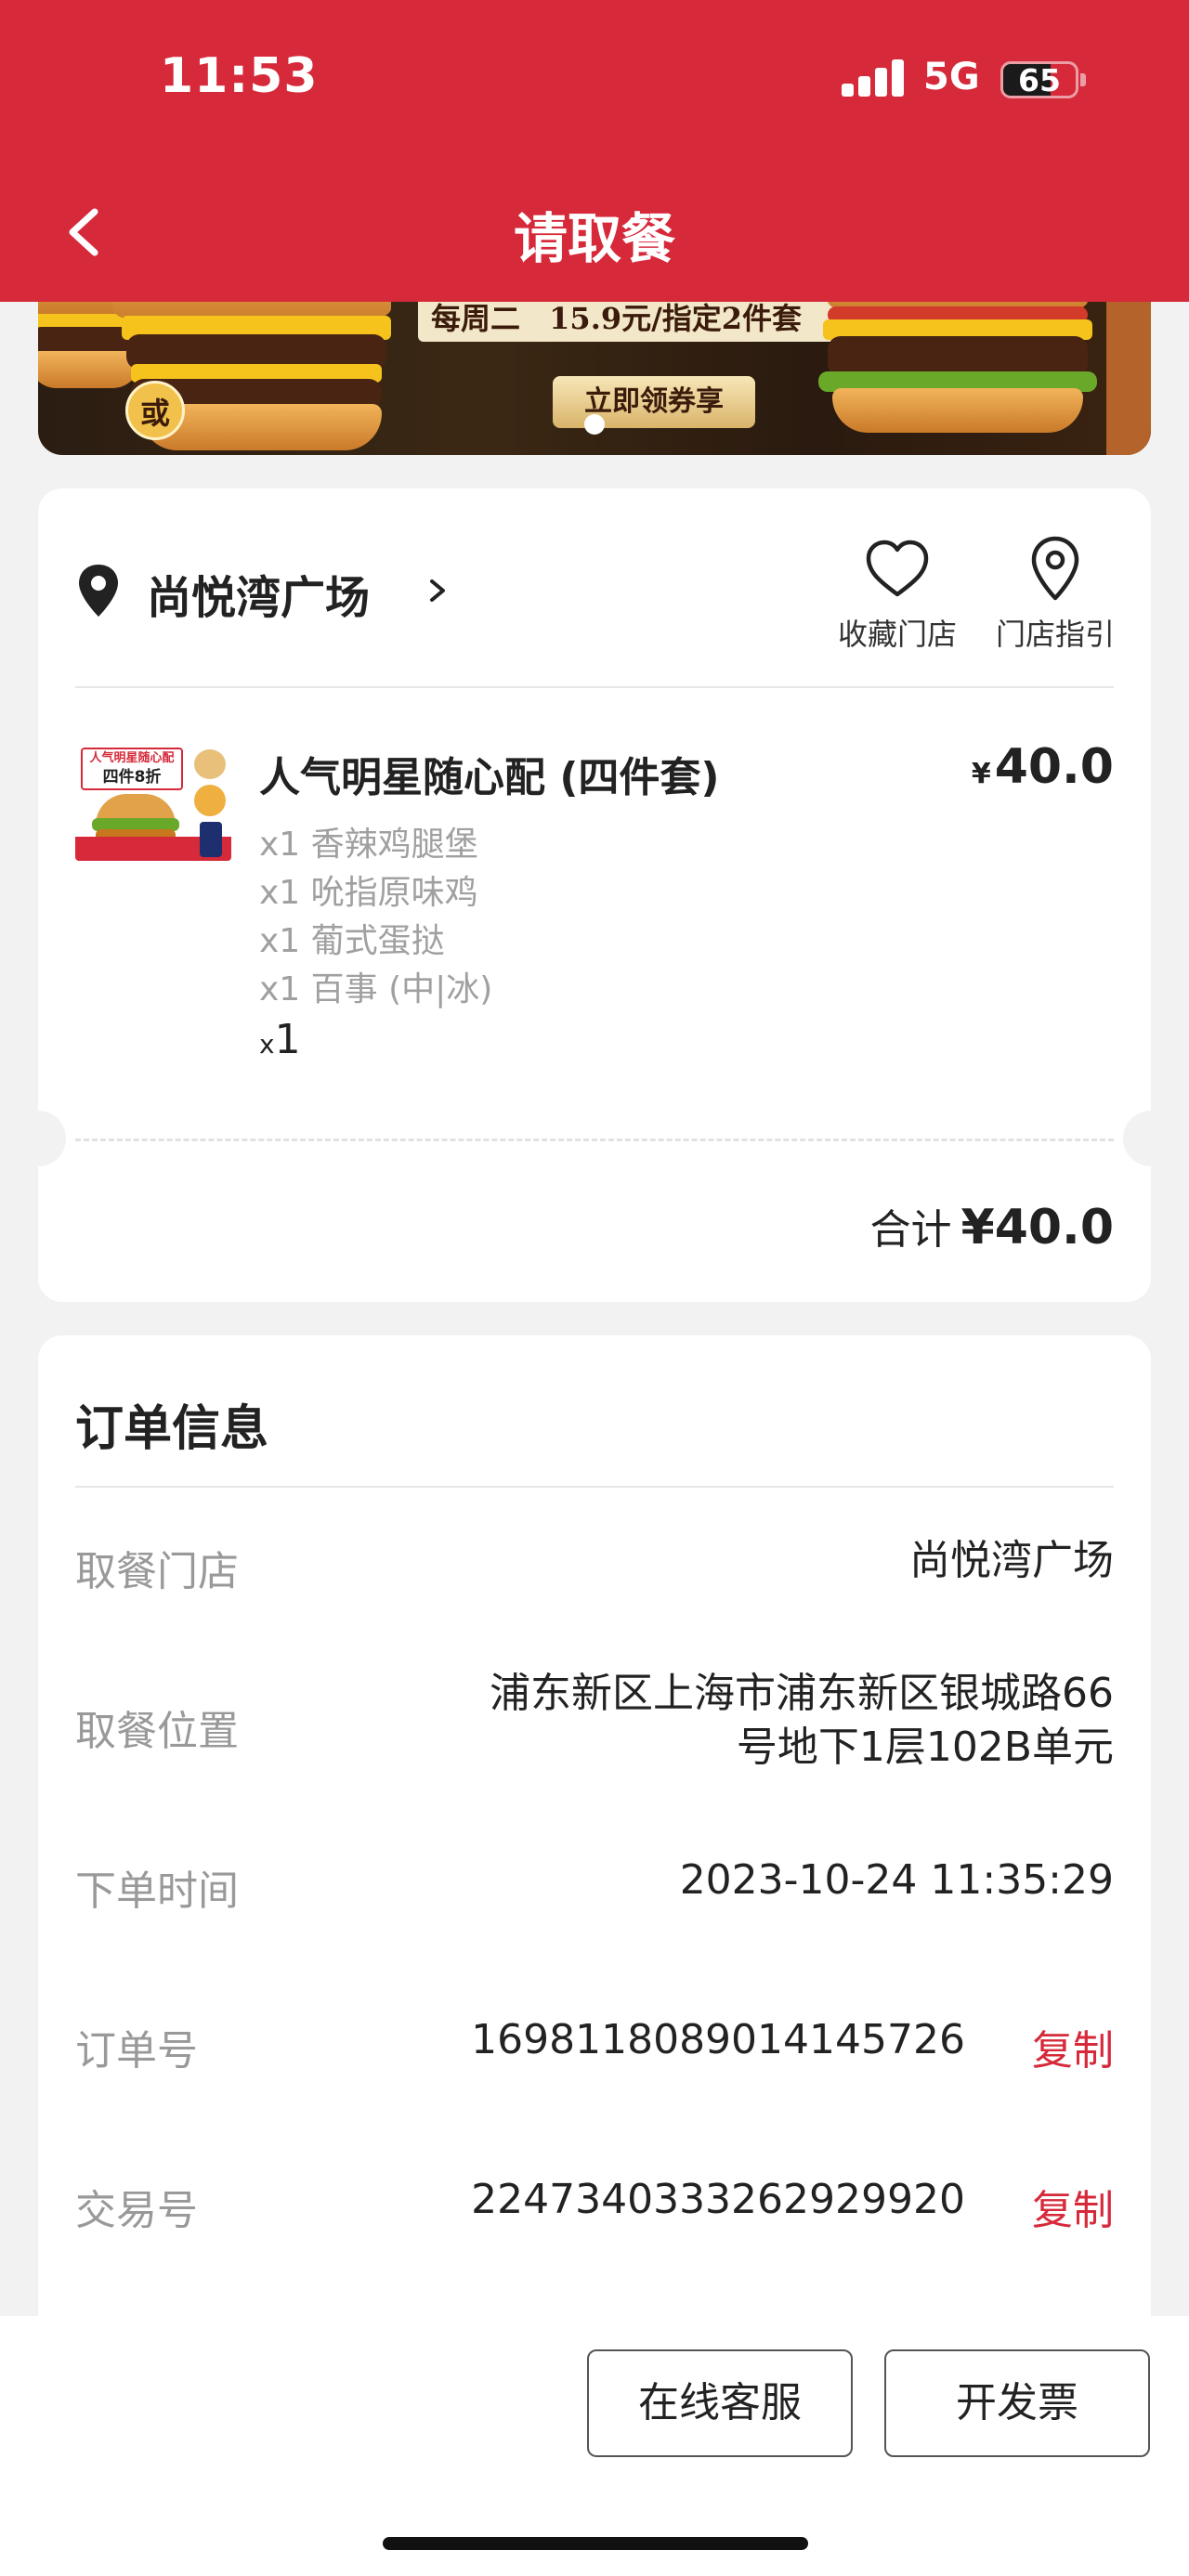 Image resolution: width=1189 pixels, height=2576 pixels. I want to click on order-total: 合计 ¥40.0, so click(992, 1225).